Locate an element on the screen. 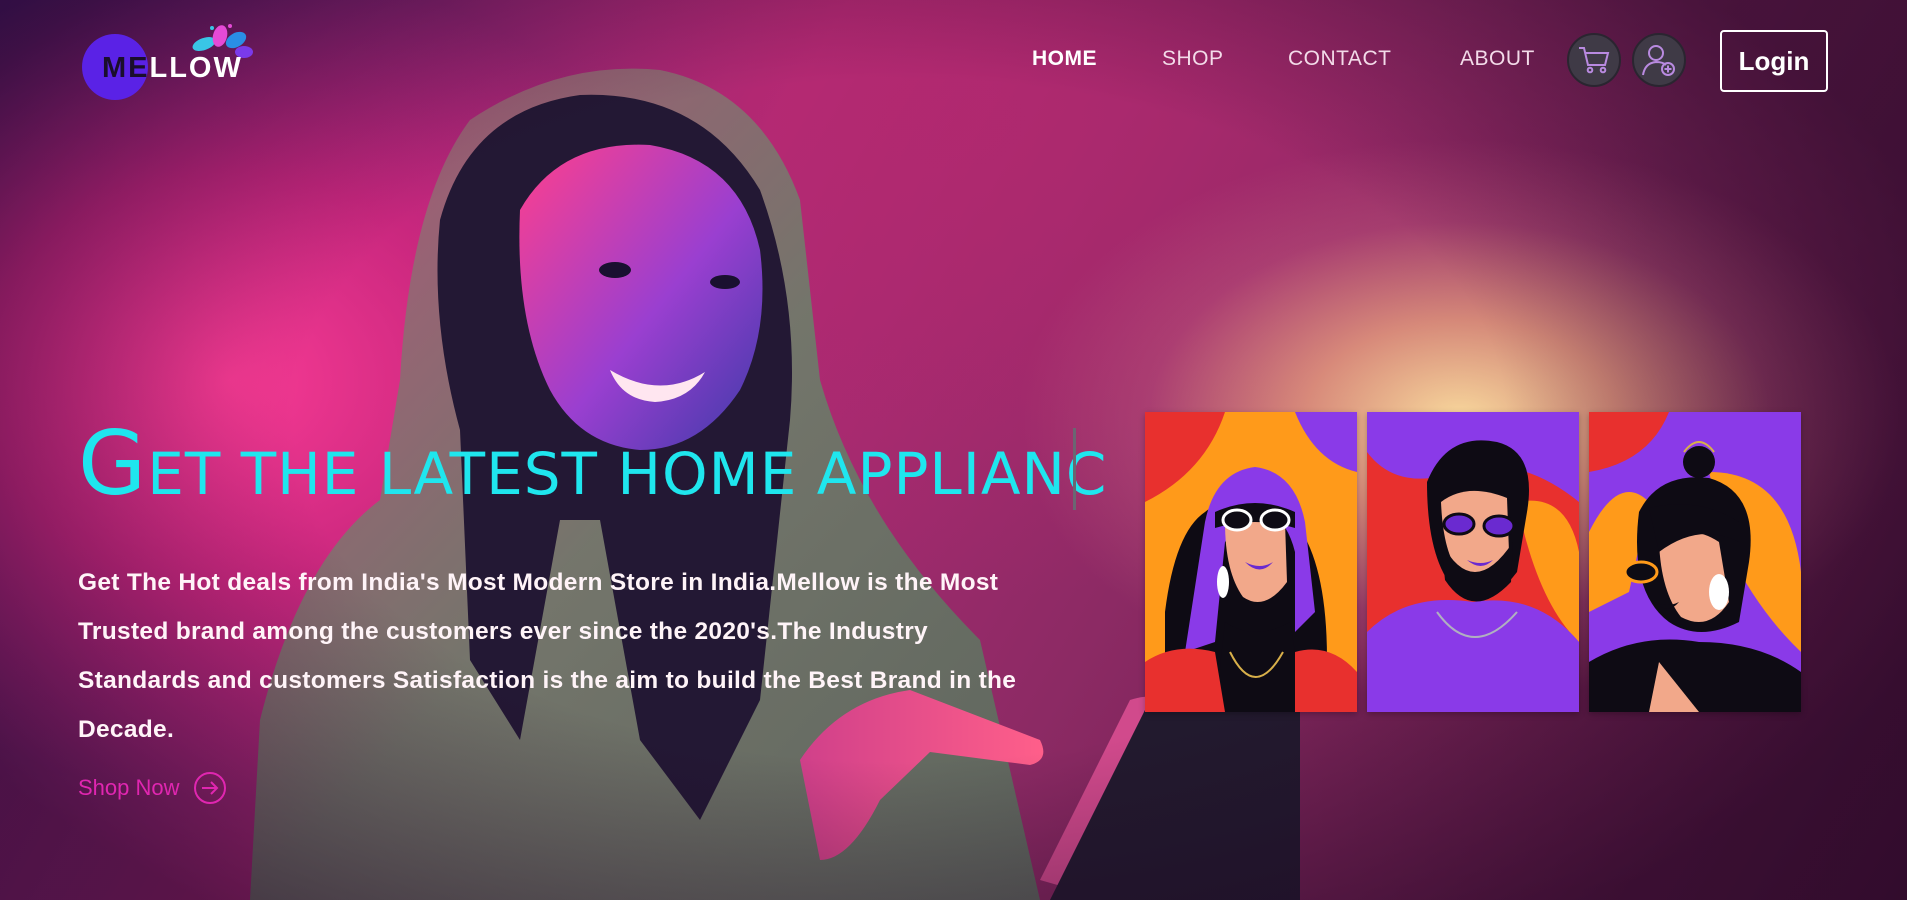 The image size is (1907, 900). arrow-right-circle-icon is located at coordinates (209, 788).